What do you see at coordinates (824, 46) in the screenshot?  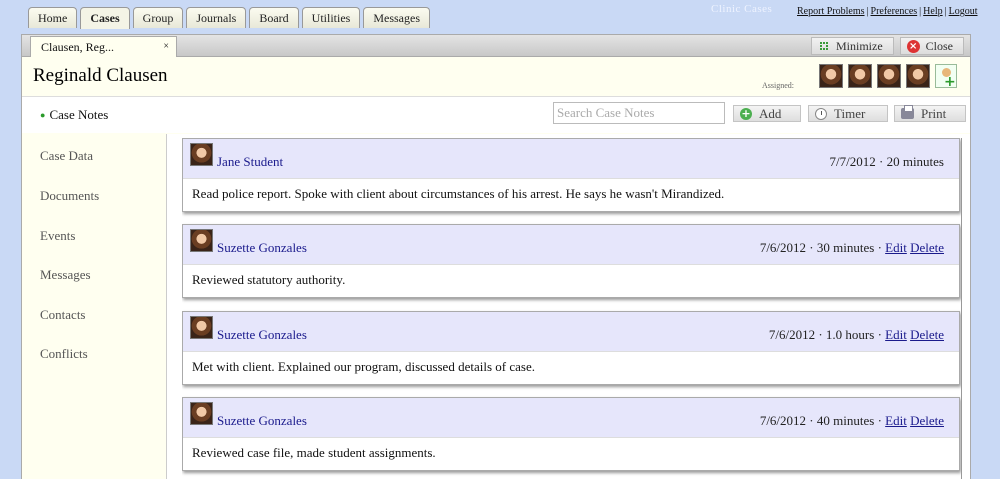 I see `minimize-icon` at bounding box center [824, 46].